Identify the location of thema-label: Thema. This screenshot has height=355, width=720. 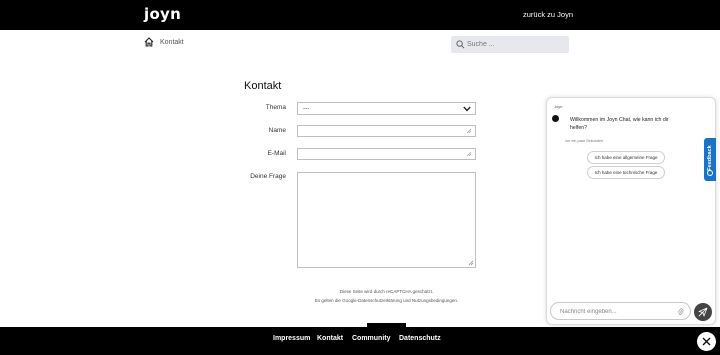
(275, 107).